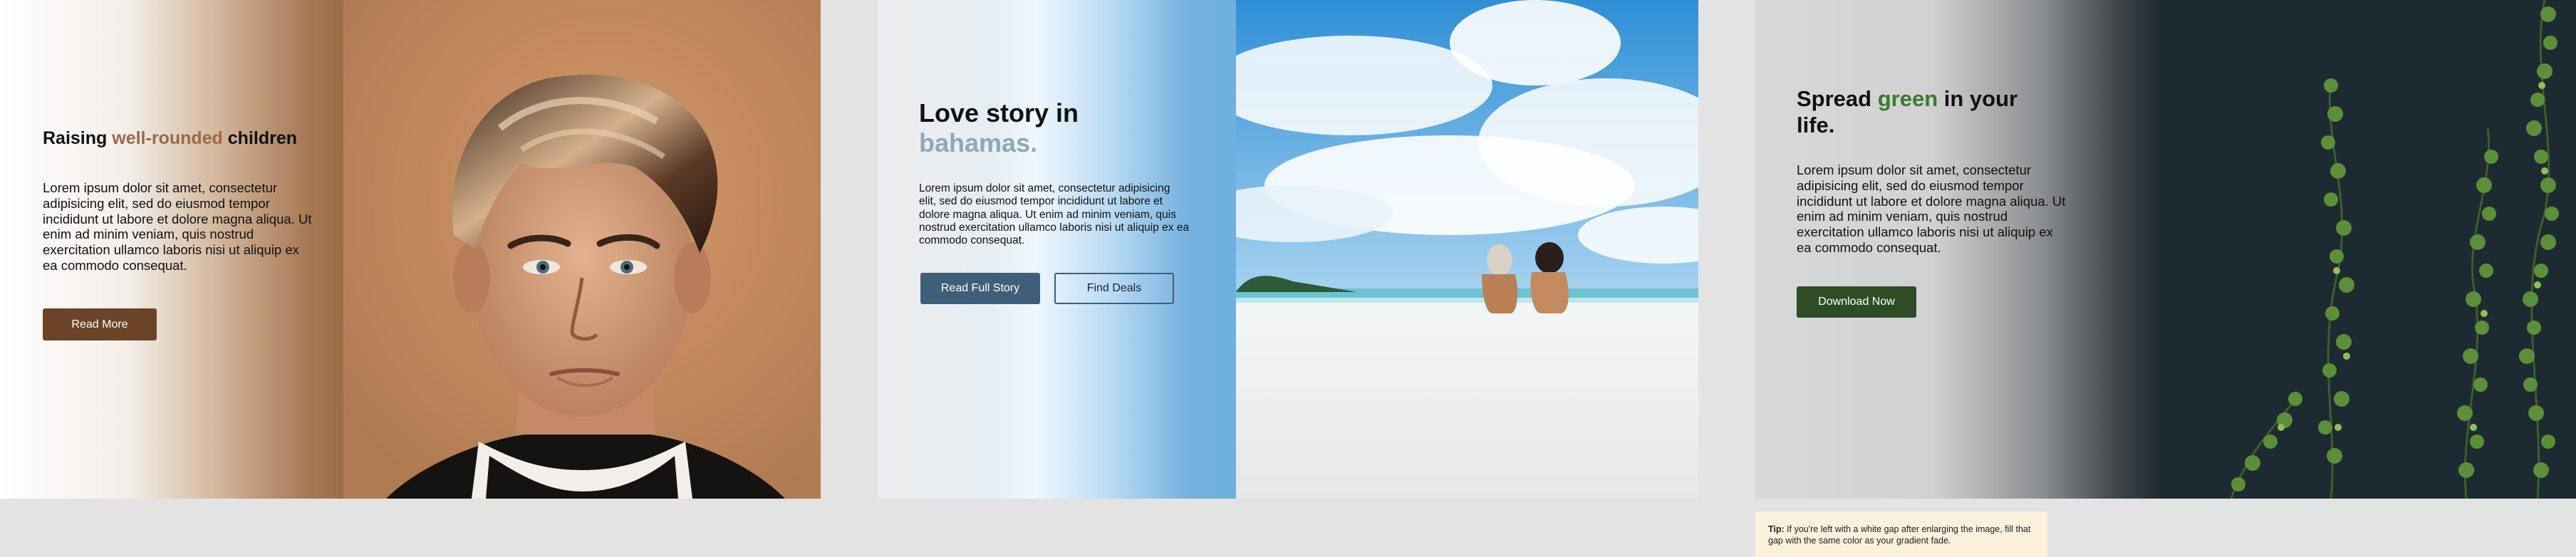 The width and height of the screenshot is (2576, 557). Describe the element at coordinates (1907, 112) in the screenshot. I see `panel-heading: Spread green in your life.` at that location.